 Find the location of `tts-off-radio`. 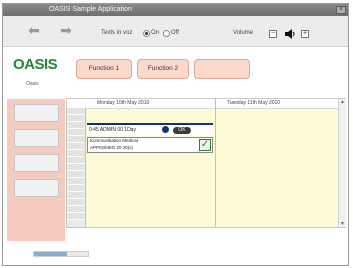

tts-off-radio is located at coordinates (166, 33).